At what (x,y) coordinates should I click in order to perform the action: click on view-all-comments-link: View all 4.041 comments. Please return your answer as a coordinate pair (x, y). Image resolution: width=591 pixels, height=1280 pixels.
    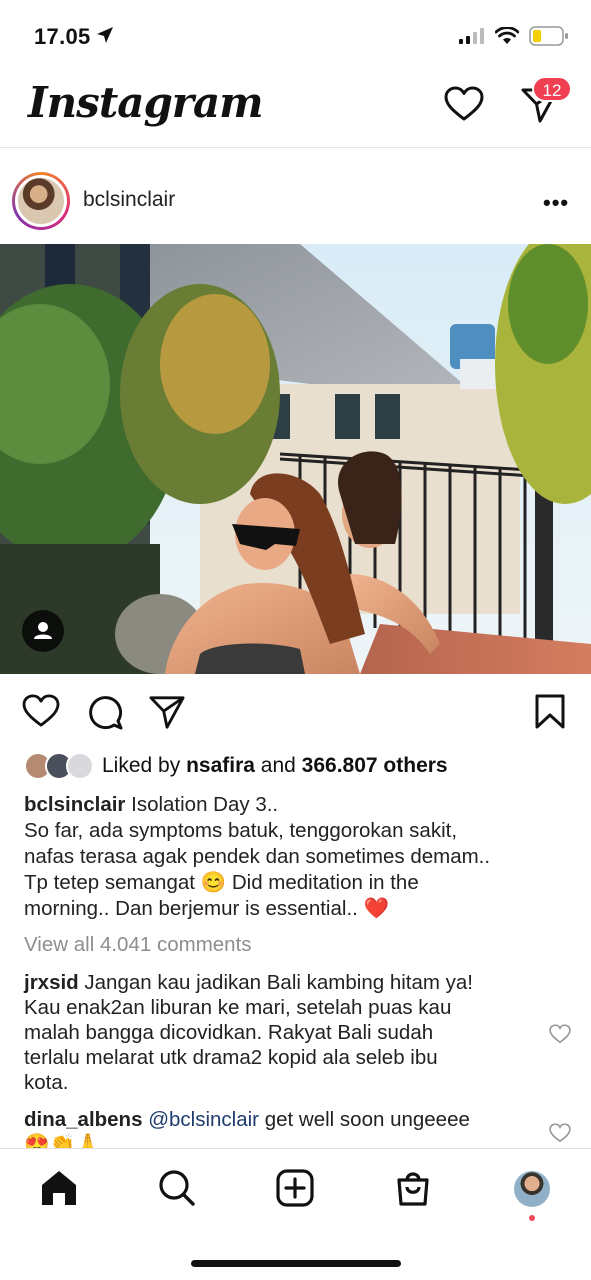
    Looking at the image, I should click on (138, 945).